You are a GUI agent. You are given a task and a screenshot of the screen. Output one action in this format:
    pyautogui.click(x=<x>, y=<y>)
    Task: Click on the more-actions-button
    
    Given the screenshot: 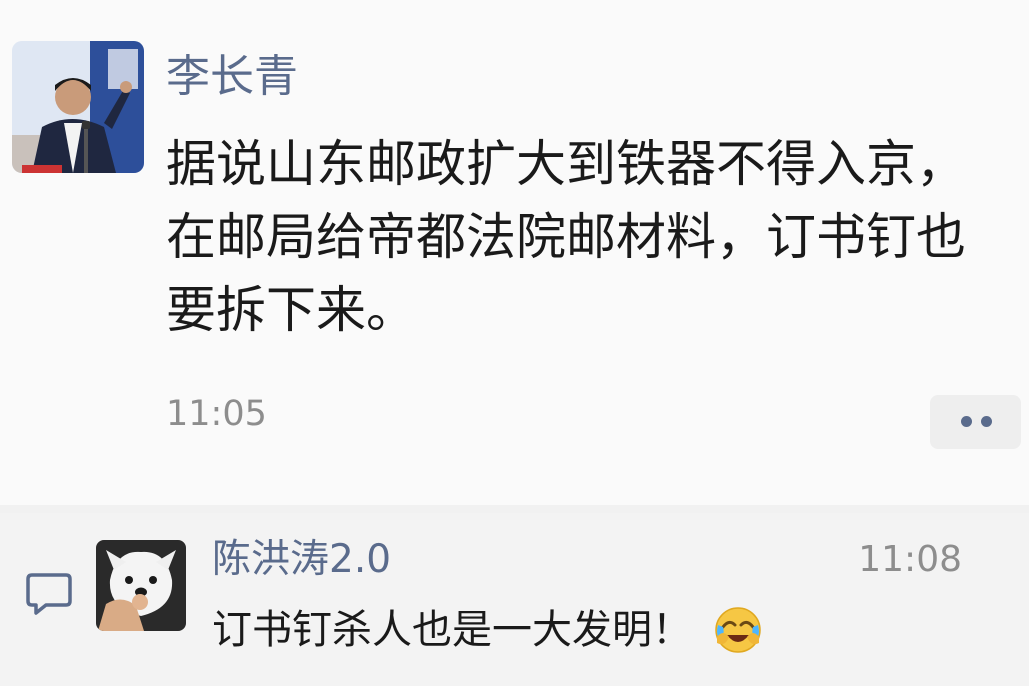 What is the action you would take?
    pyautogui.click(x=975, y=422)
    